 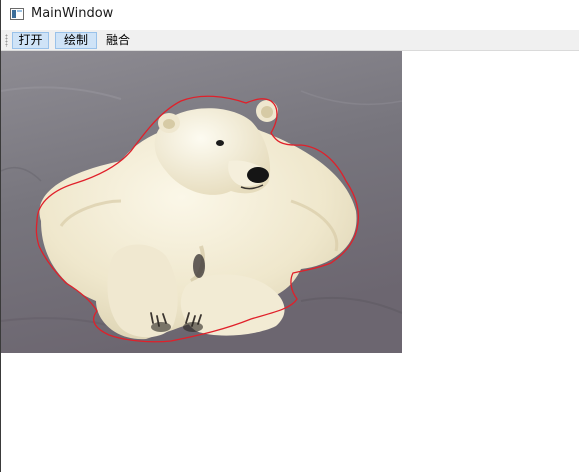 What do you see at coordinates (30, 40) in the screenshot?
I see `open-button: 打开` at bounding box center [30, 40].